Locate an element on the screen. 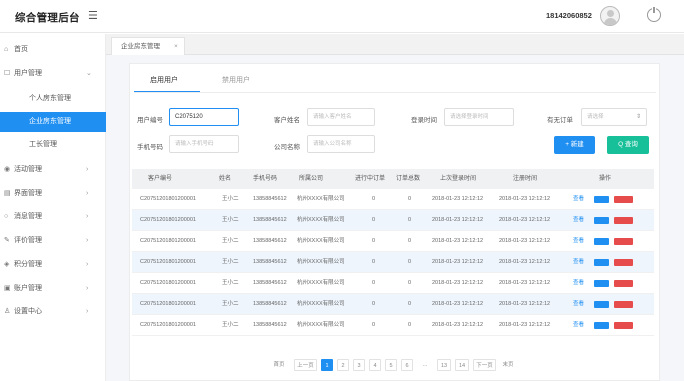  login-time-label: 登录时间 is located at coordinates (424, 120).